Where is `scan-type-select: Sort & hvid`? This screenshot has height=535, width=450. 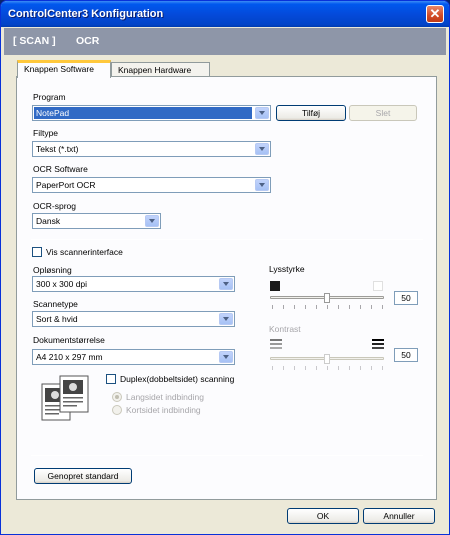
scan-type-select: Sort & hvid is located at coordinates (133, 319).